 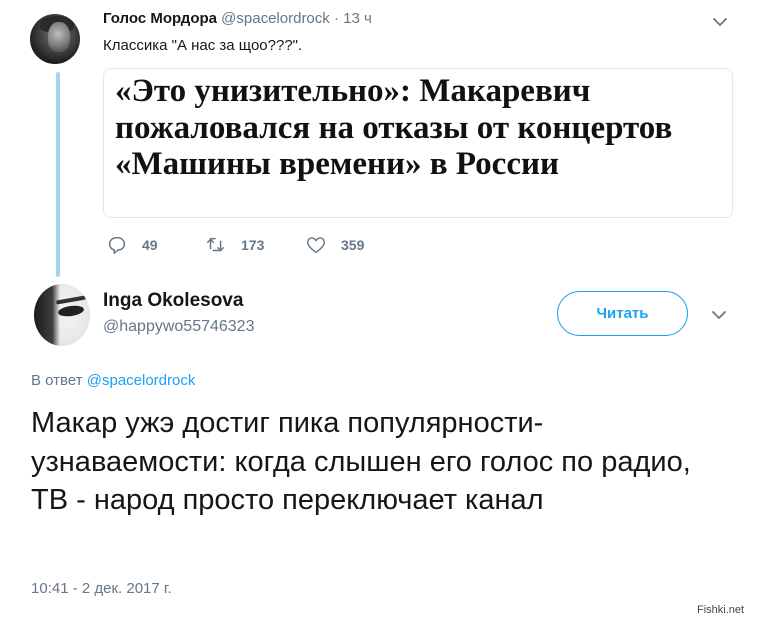 I want to click on tweet-text: Классика "А нас за щоо???"., so click(x=203, y=45).